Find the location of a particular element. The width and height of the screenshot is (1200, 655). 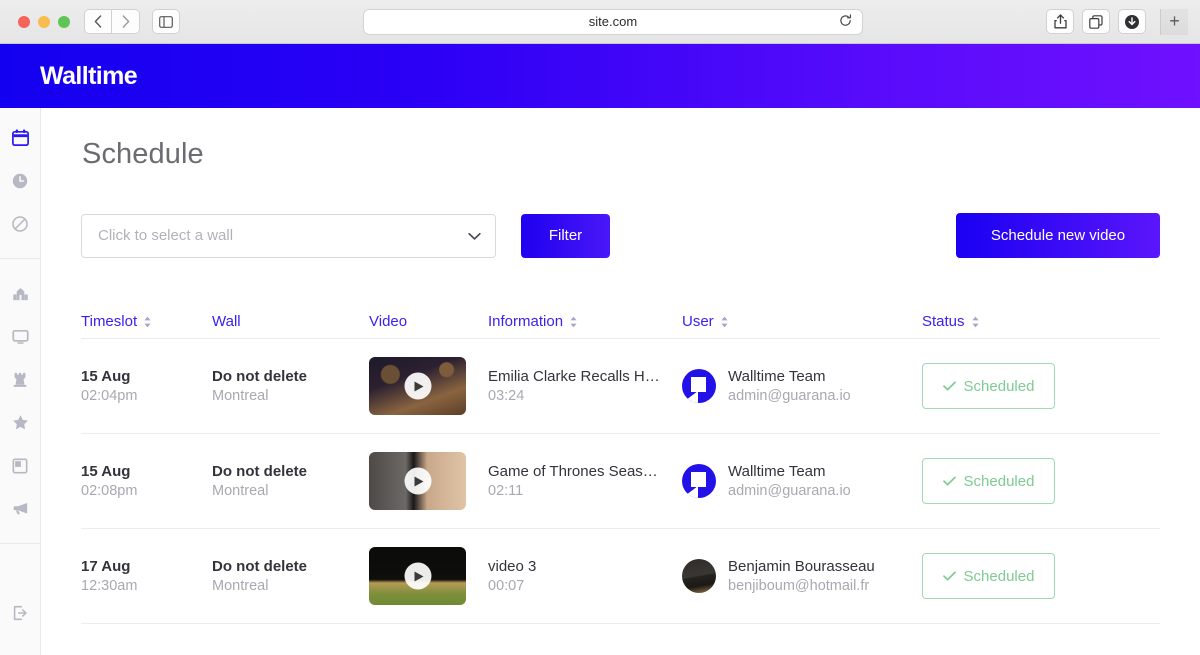

app-logo: Walltime is located at coordinates (89, 76).